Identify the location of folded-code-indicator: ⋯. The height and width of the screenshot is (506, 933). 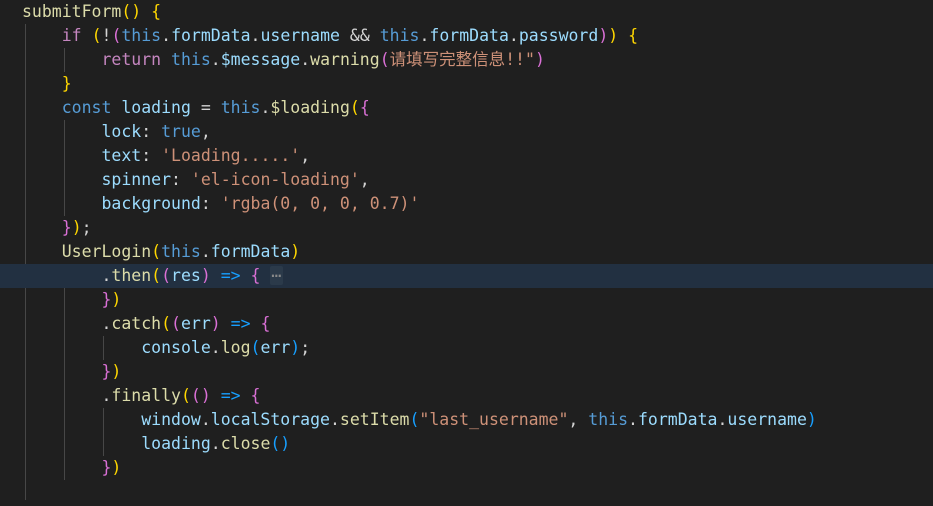
(277, 275).